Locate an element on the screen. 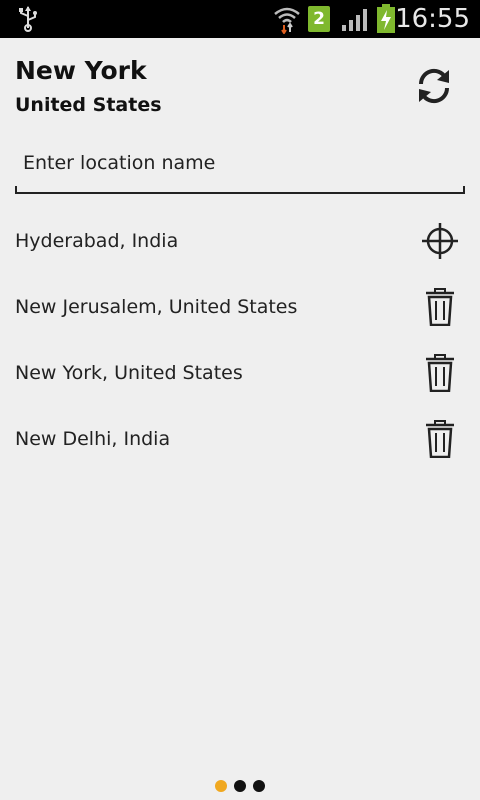 This screenshot has width=480, height=800. locate-button is located at coordinates (440, 241).